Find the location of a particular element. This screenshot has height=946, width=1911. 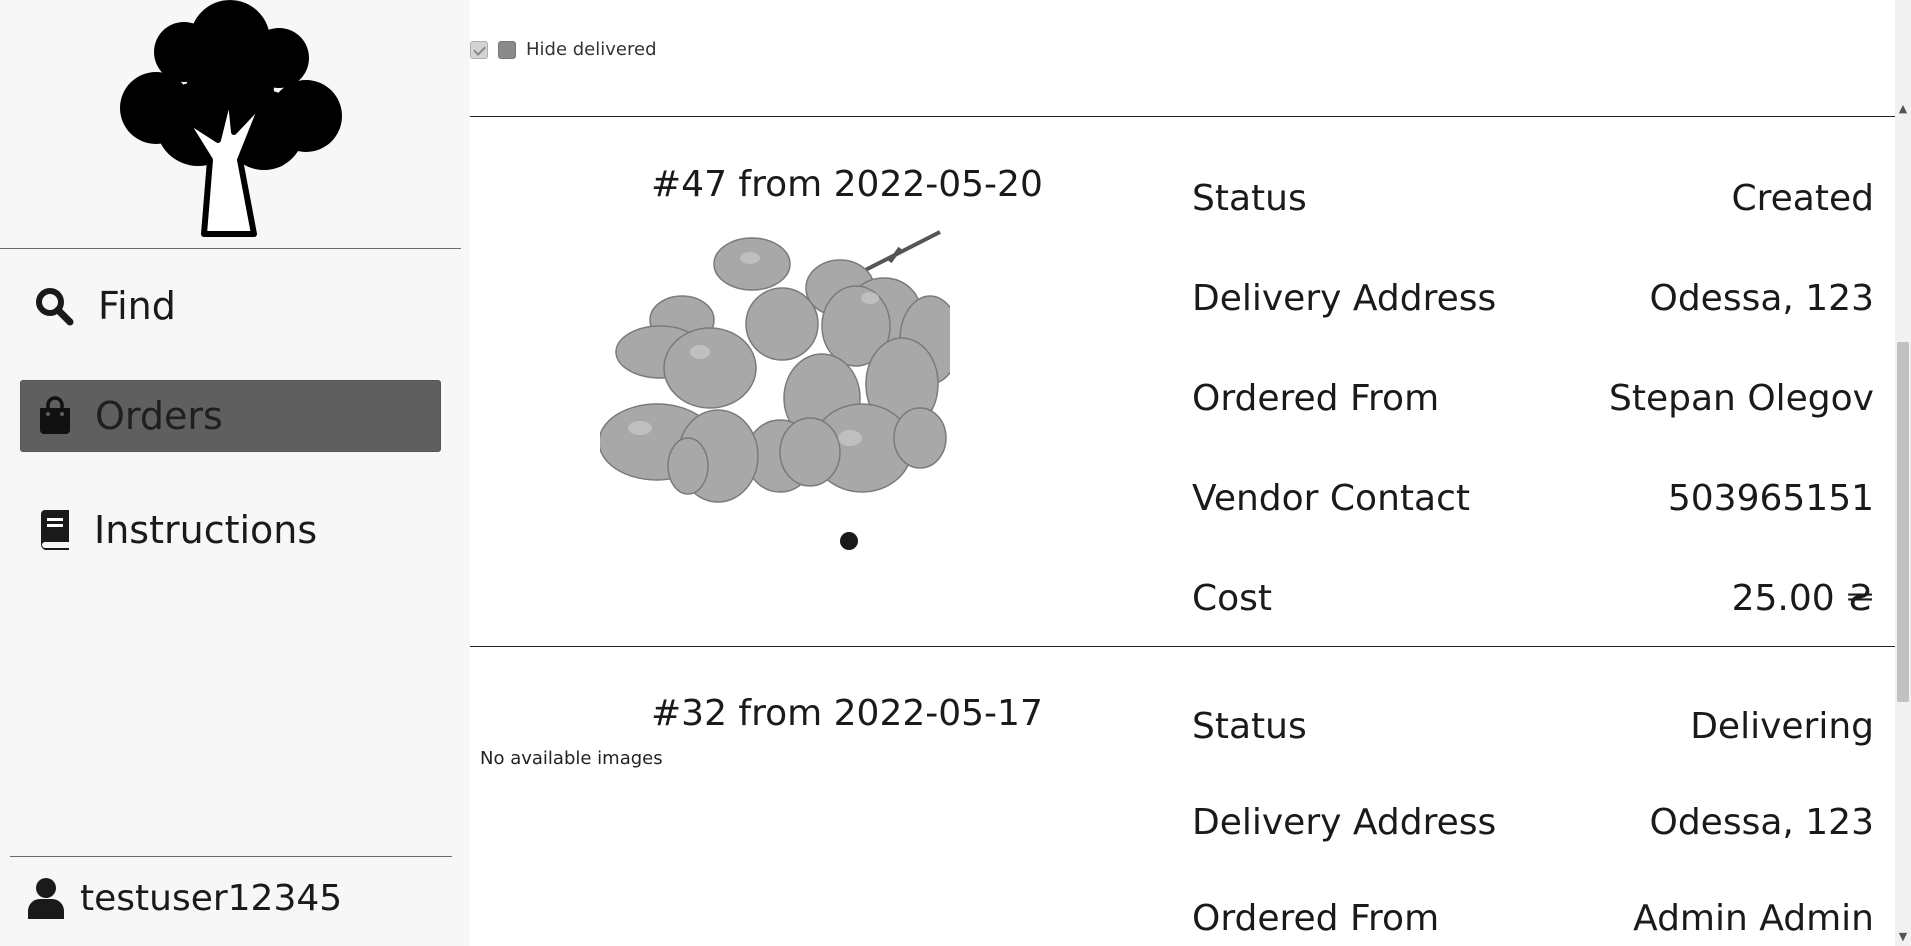

order-field-status: Status Created is located at coordinates (1533, 198).